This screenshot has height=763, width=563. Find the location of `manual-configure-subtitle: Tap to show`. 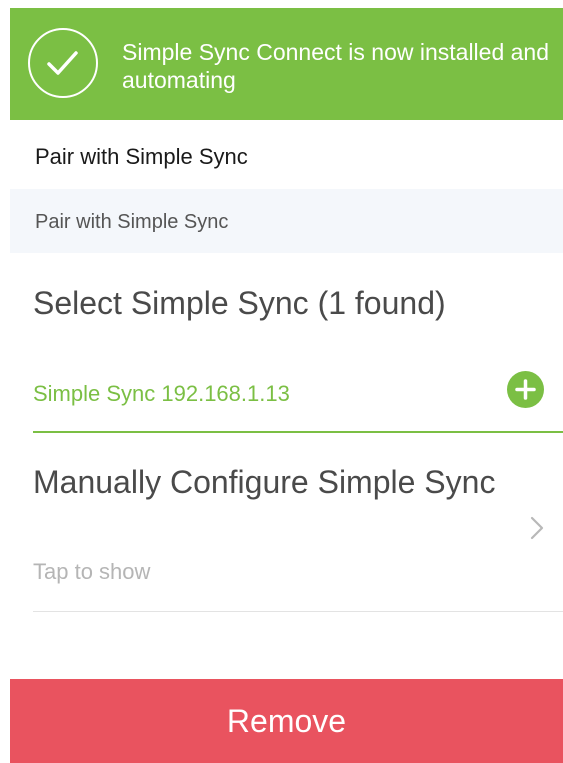

manual-configure-subtitle: Tap to show is located at coordinates (92, 571).